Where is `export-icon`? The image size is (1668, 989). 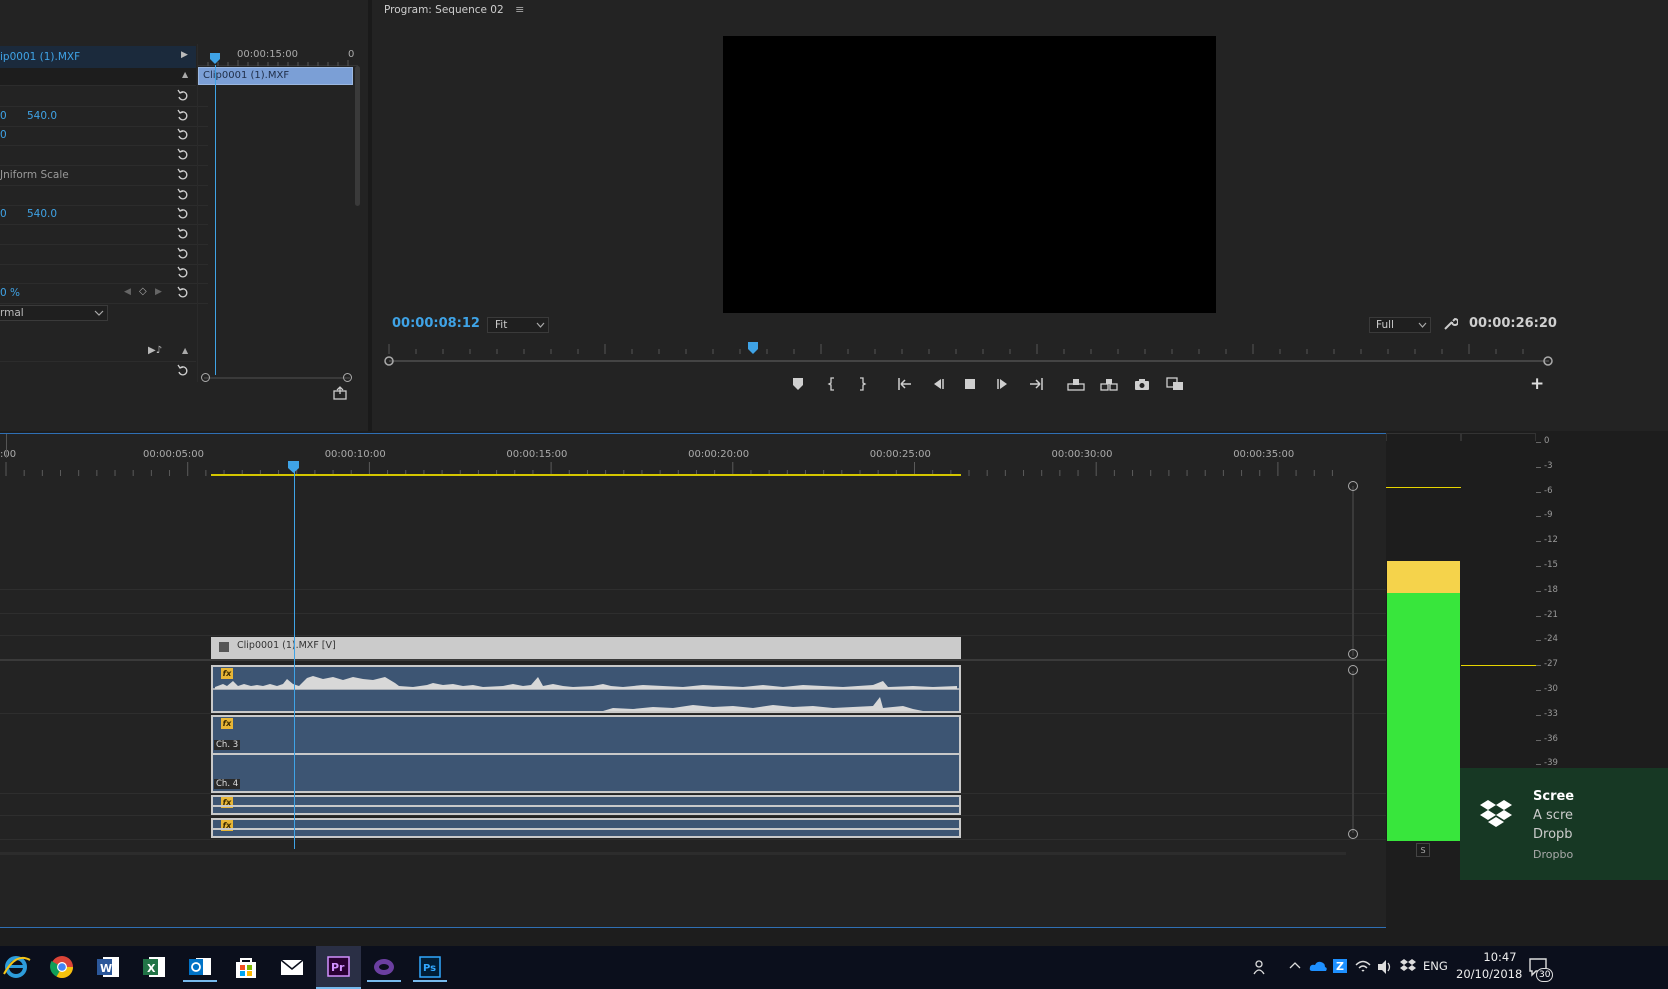 export-icon is located at coordinates (340, 393).